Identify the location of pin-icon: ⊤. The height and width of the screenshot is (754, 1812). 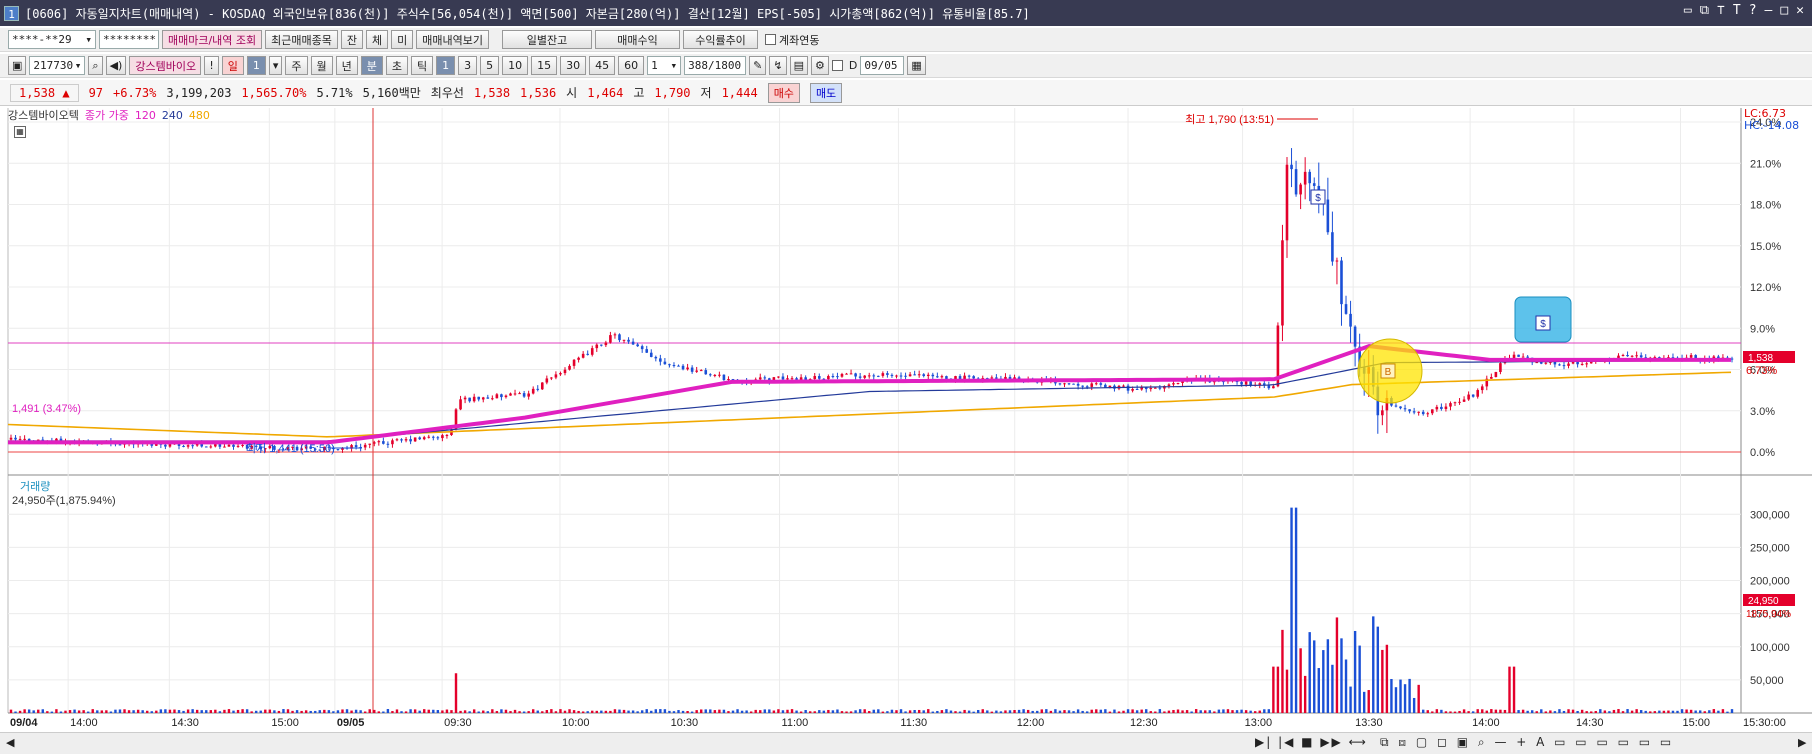
(1721, 10).